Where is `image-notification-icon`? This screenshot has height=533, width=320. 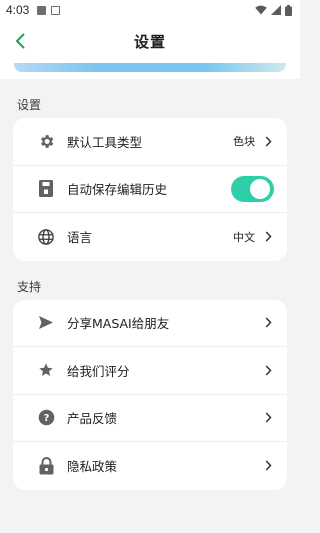 image-notification-icon is located at coordinates (42, 10).